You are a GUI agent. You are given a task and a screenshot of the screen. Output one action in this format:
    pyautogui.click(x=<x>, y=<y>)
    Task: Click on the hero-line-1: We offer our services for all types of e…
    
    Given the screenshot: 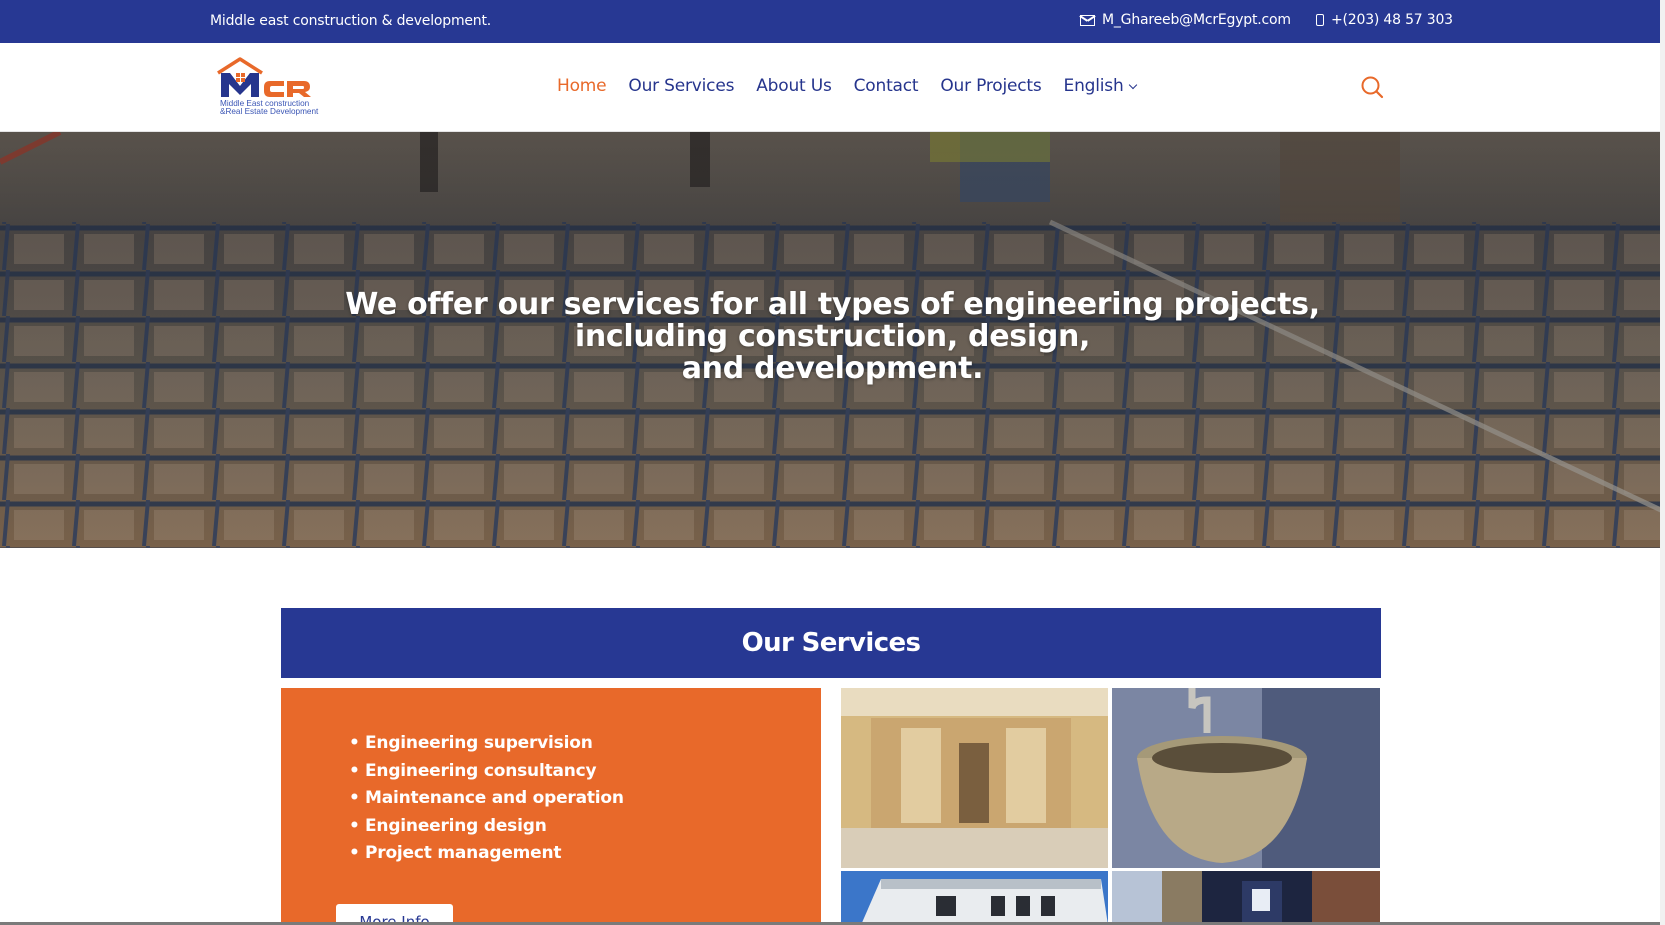 What is the action you would take?
    pyautogui.click(x=832, y=304)
    